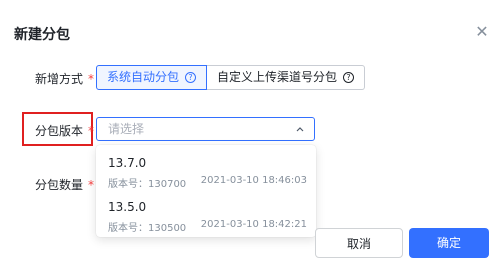  I want to click on count-label: 分包数量 *, so click(64, 184).